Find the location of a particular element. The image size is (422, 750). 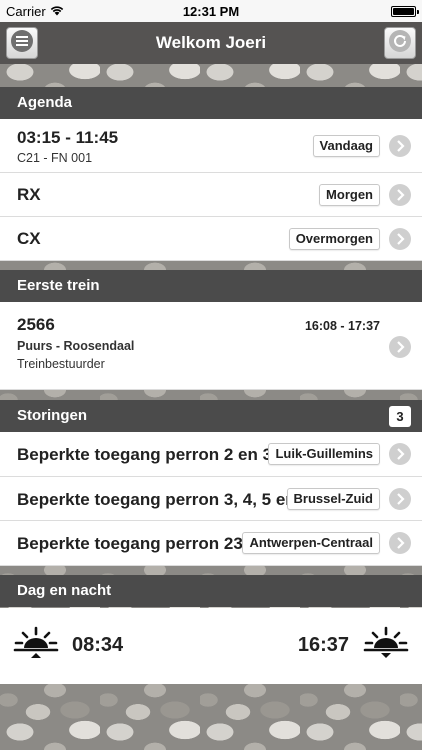

agenda-item-tag: Vandaag is located at coordinates (346, 146).